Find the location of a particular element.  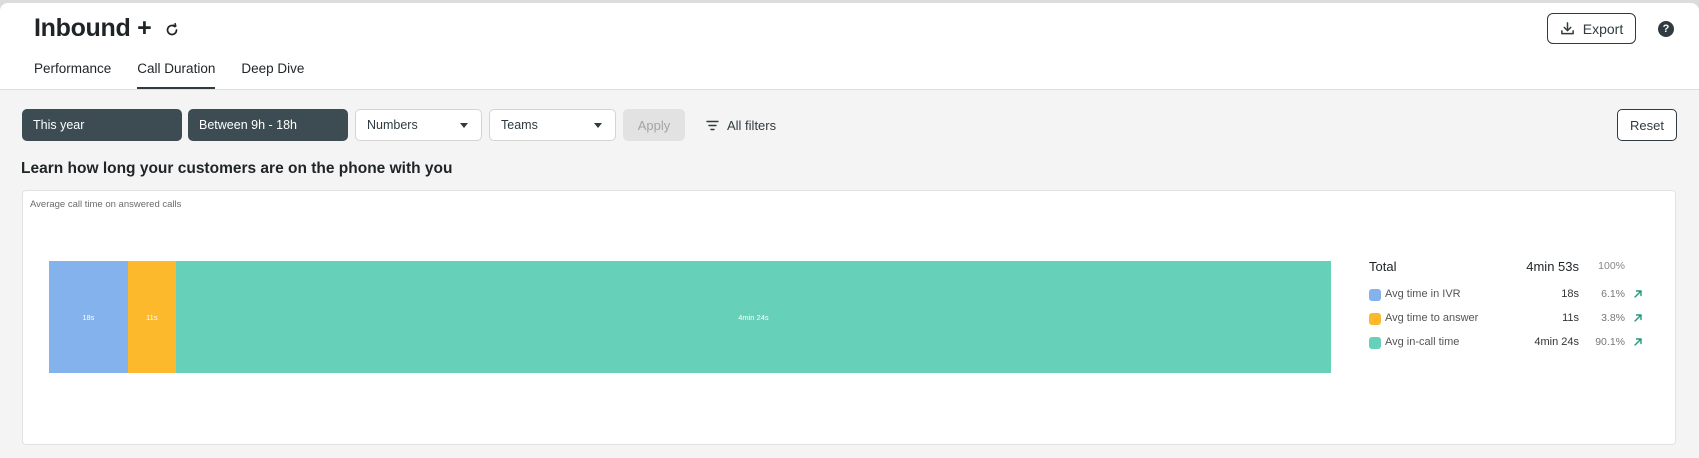

legend-row-answer: Avg time to answer 11s 3.8% is located at coordinates (1519, 321).